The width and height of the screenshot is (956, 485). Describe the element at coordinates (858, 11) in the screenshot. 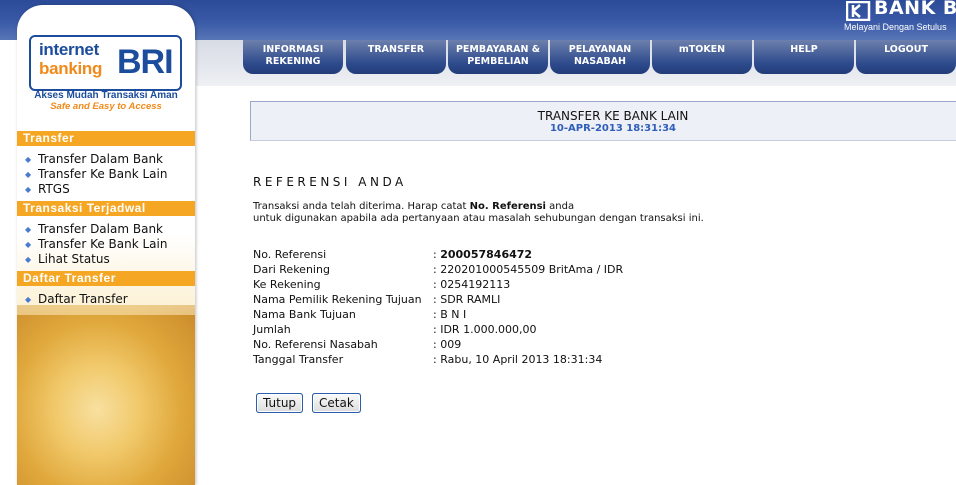

I see `bri-logo-icon` at that location.